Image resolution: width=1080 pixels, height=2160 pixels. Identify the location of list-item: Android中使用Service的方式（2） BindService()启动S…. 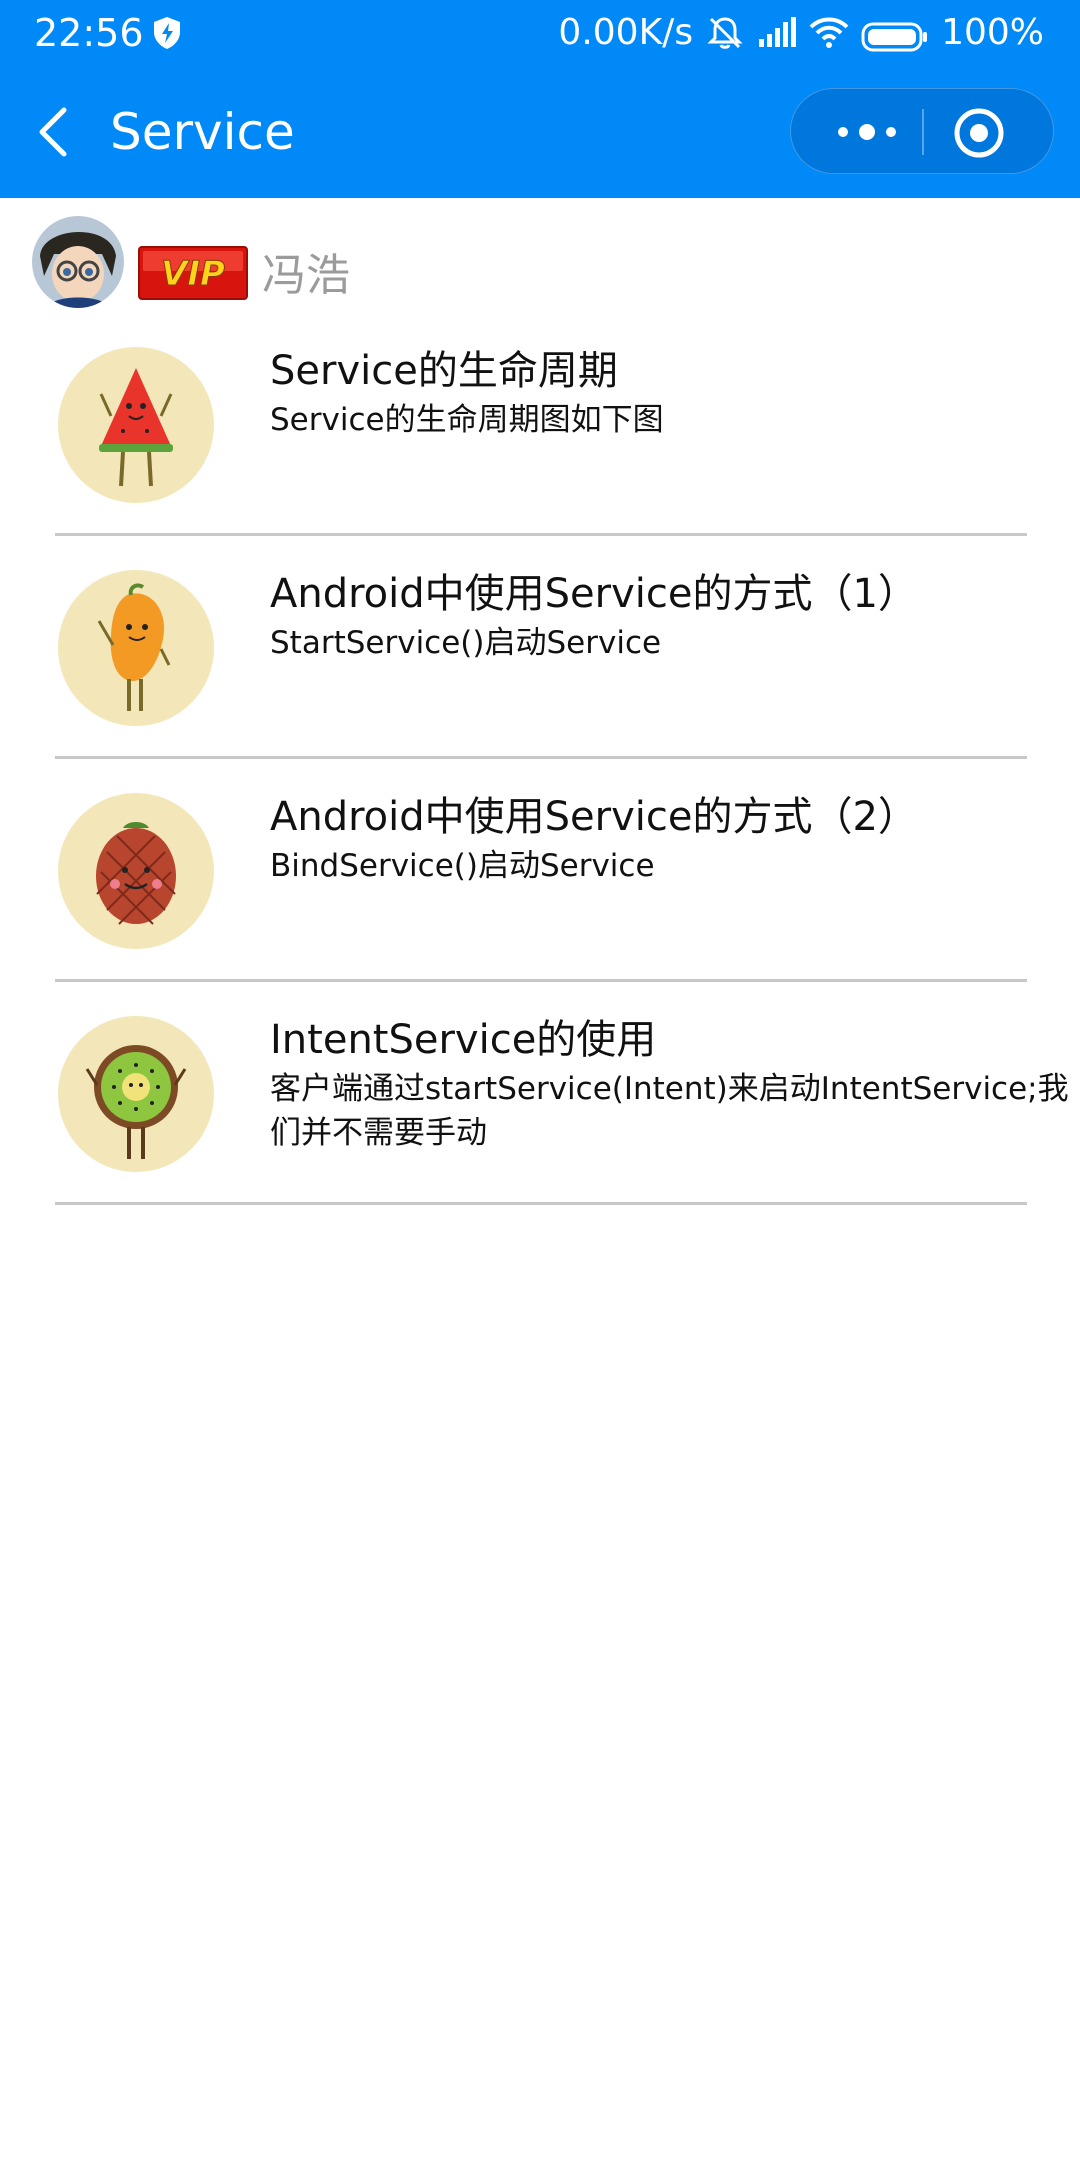
(540, 887).